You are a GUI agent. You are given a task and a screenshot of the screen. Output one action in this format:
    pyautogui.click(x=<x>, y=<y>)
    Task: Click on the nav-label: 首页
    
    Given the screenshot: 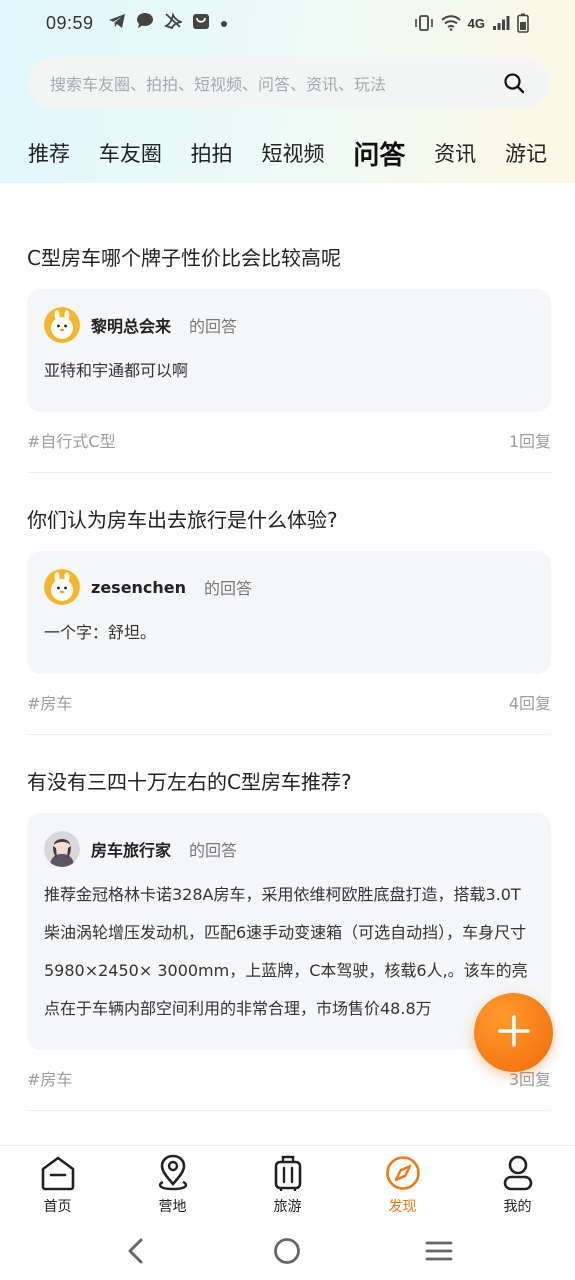 What is the action you would take?
    pyautogui.click(x=57, y=1207)
    